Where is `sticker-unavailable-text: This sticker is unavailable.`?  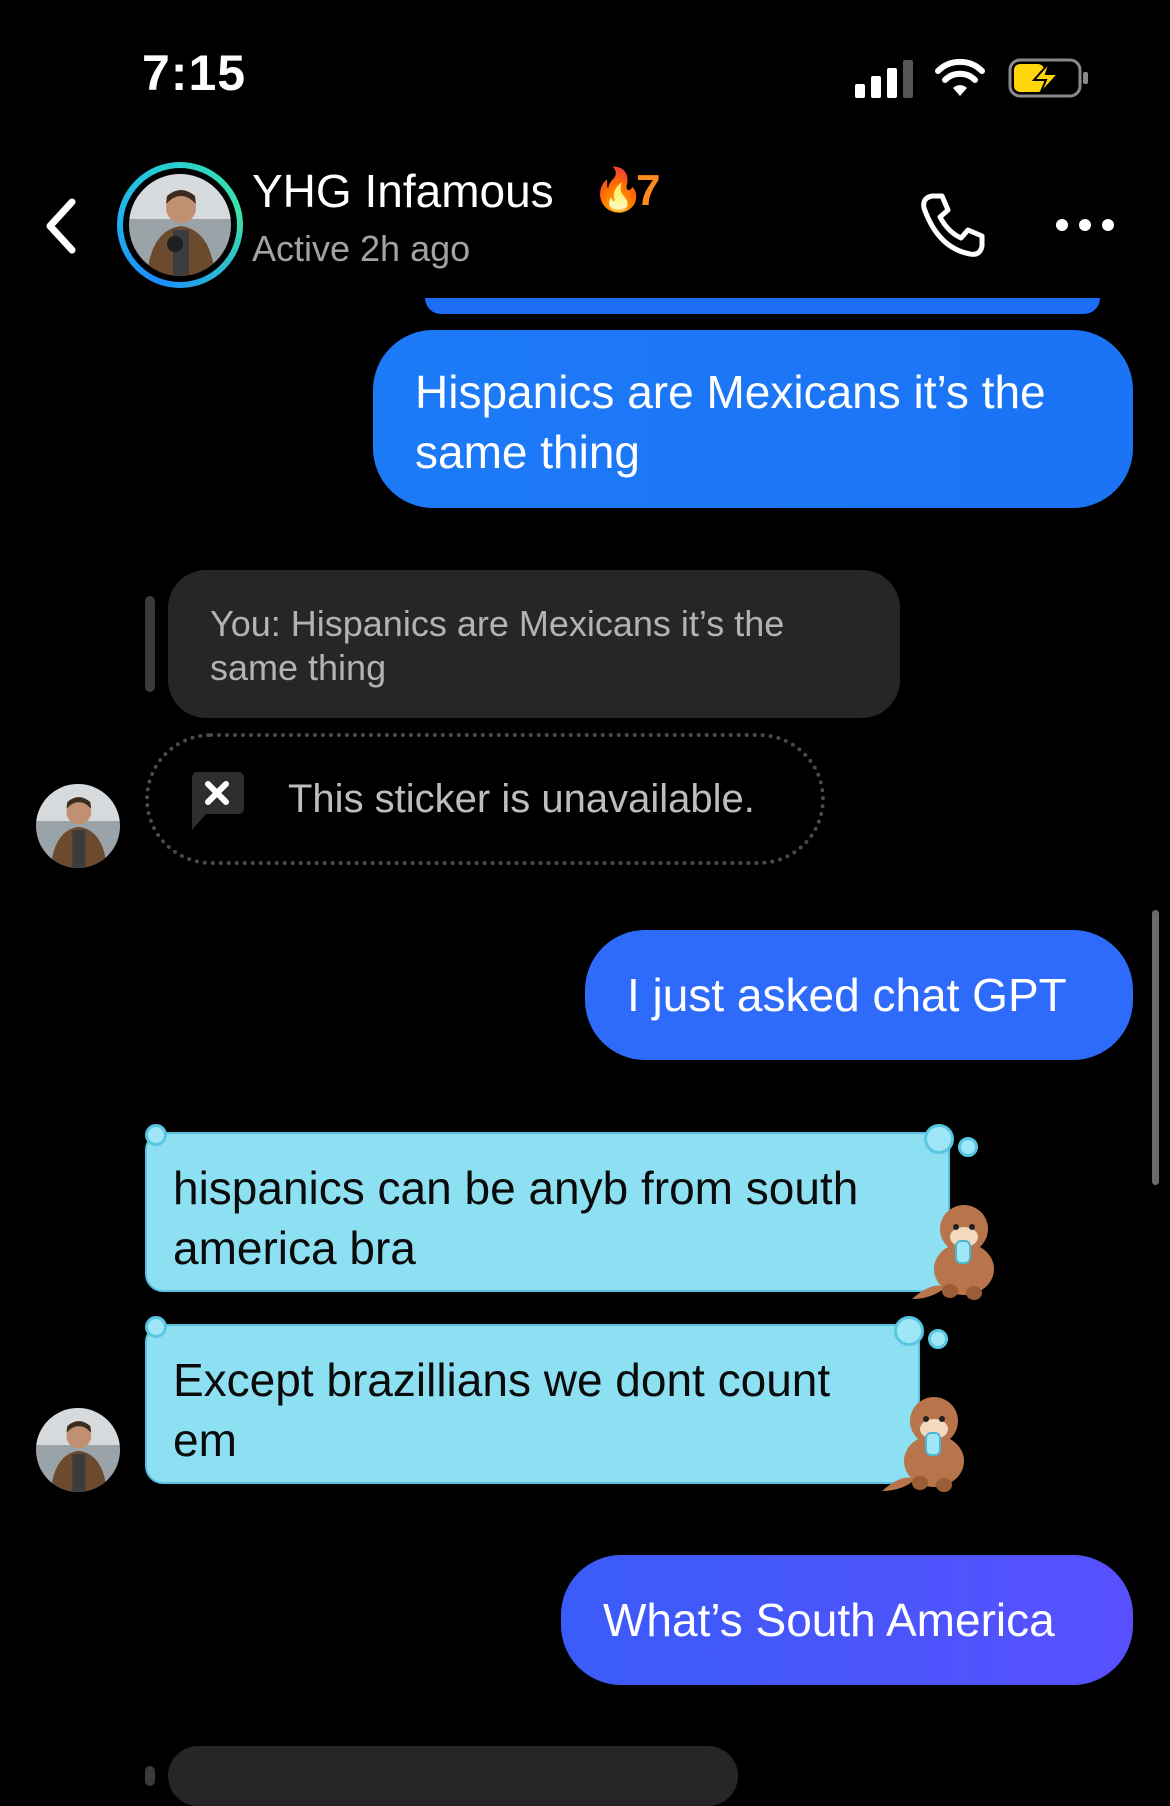 sticker-unavailable-text: This sticker is unavailable. is located at coordinates (521, 799).